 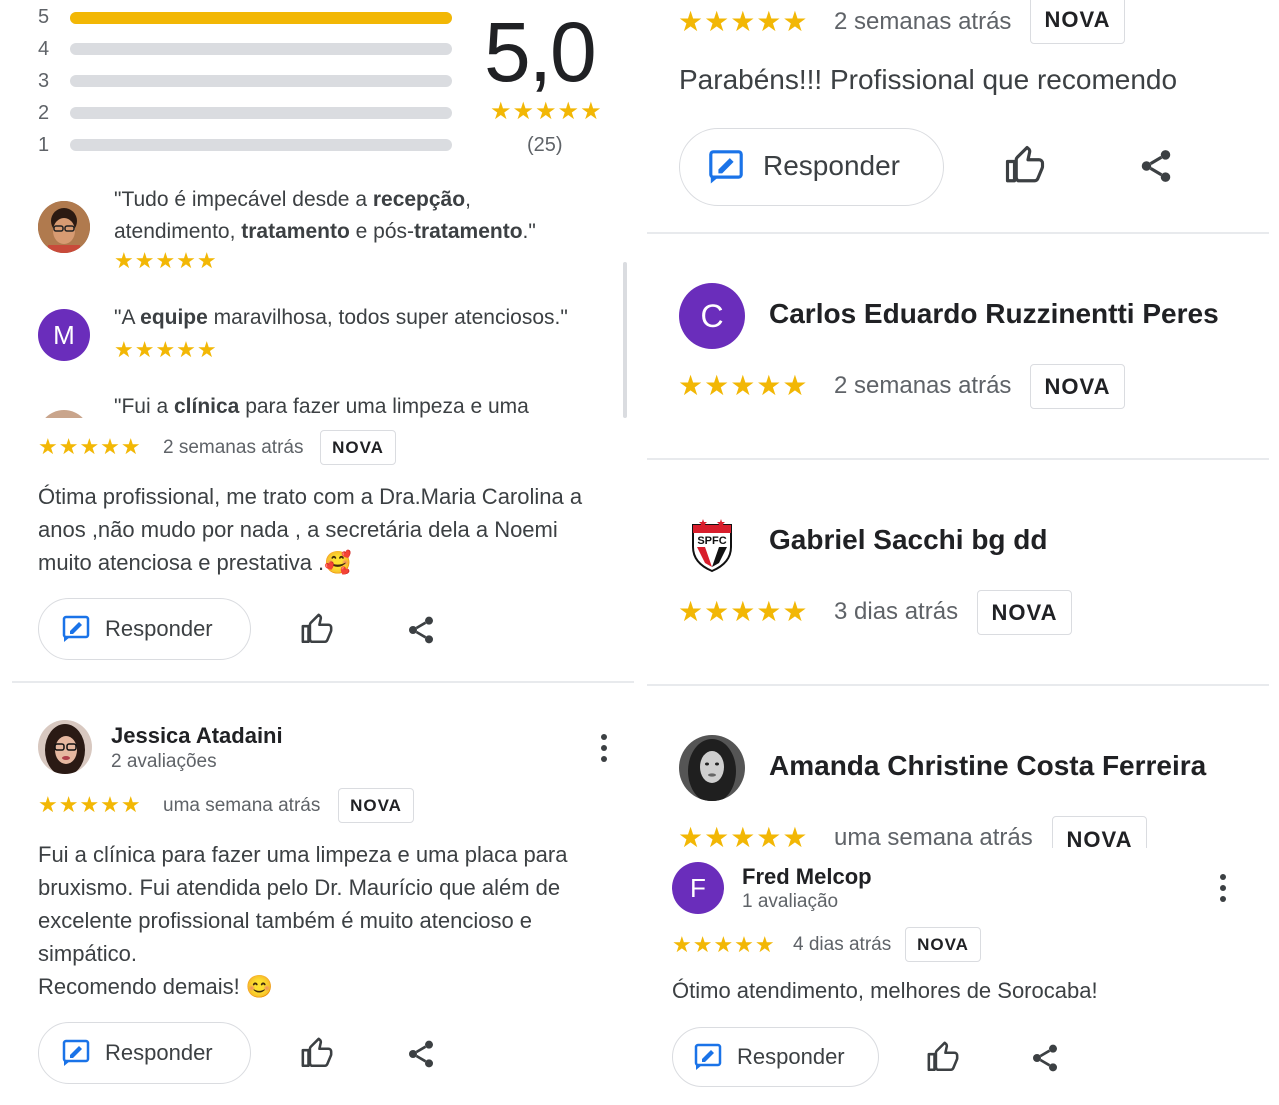 I want to click on bar-label-5: 5, so click(x=44, y=17).